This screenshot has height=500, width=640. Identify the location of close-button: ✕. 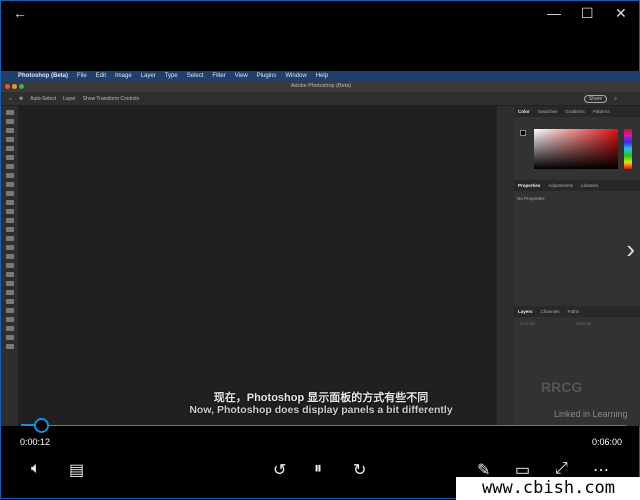
(621, 13).